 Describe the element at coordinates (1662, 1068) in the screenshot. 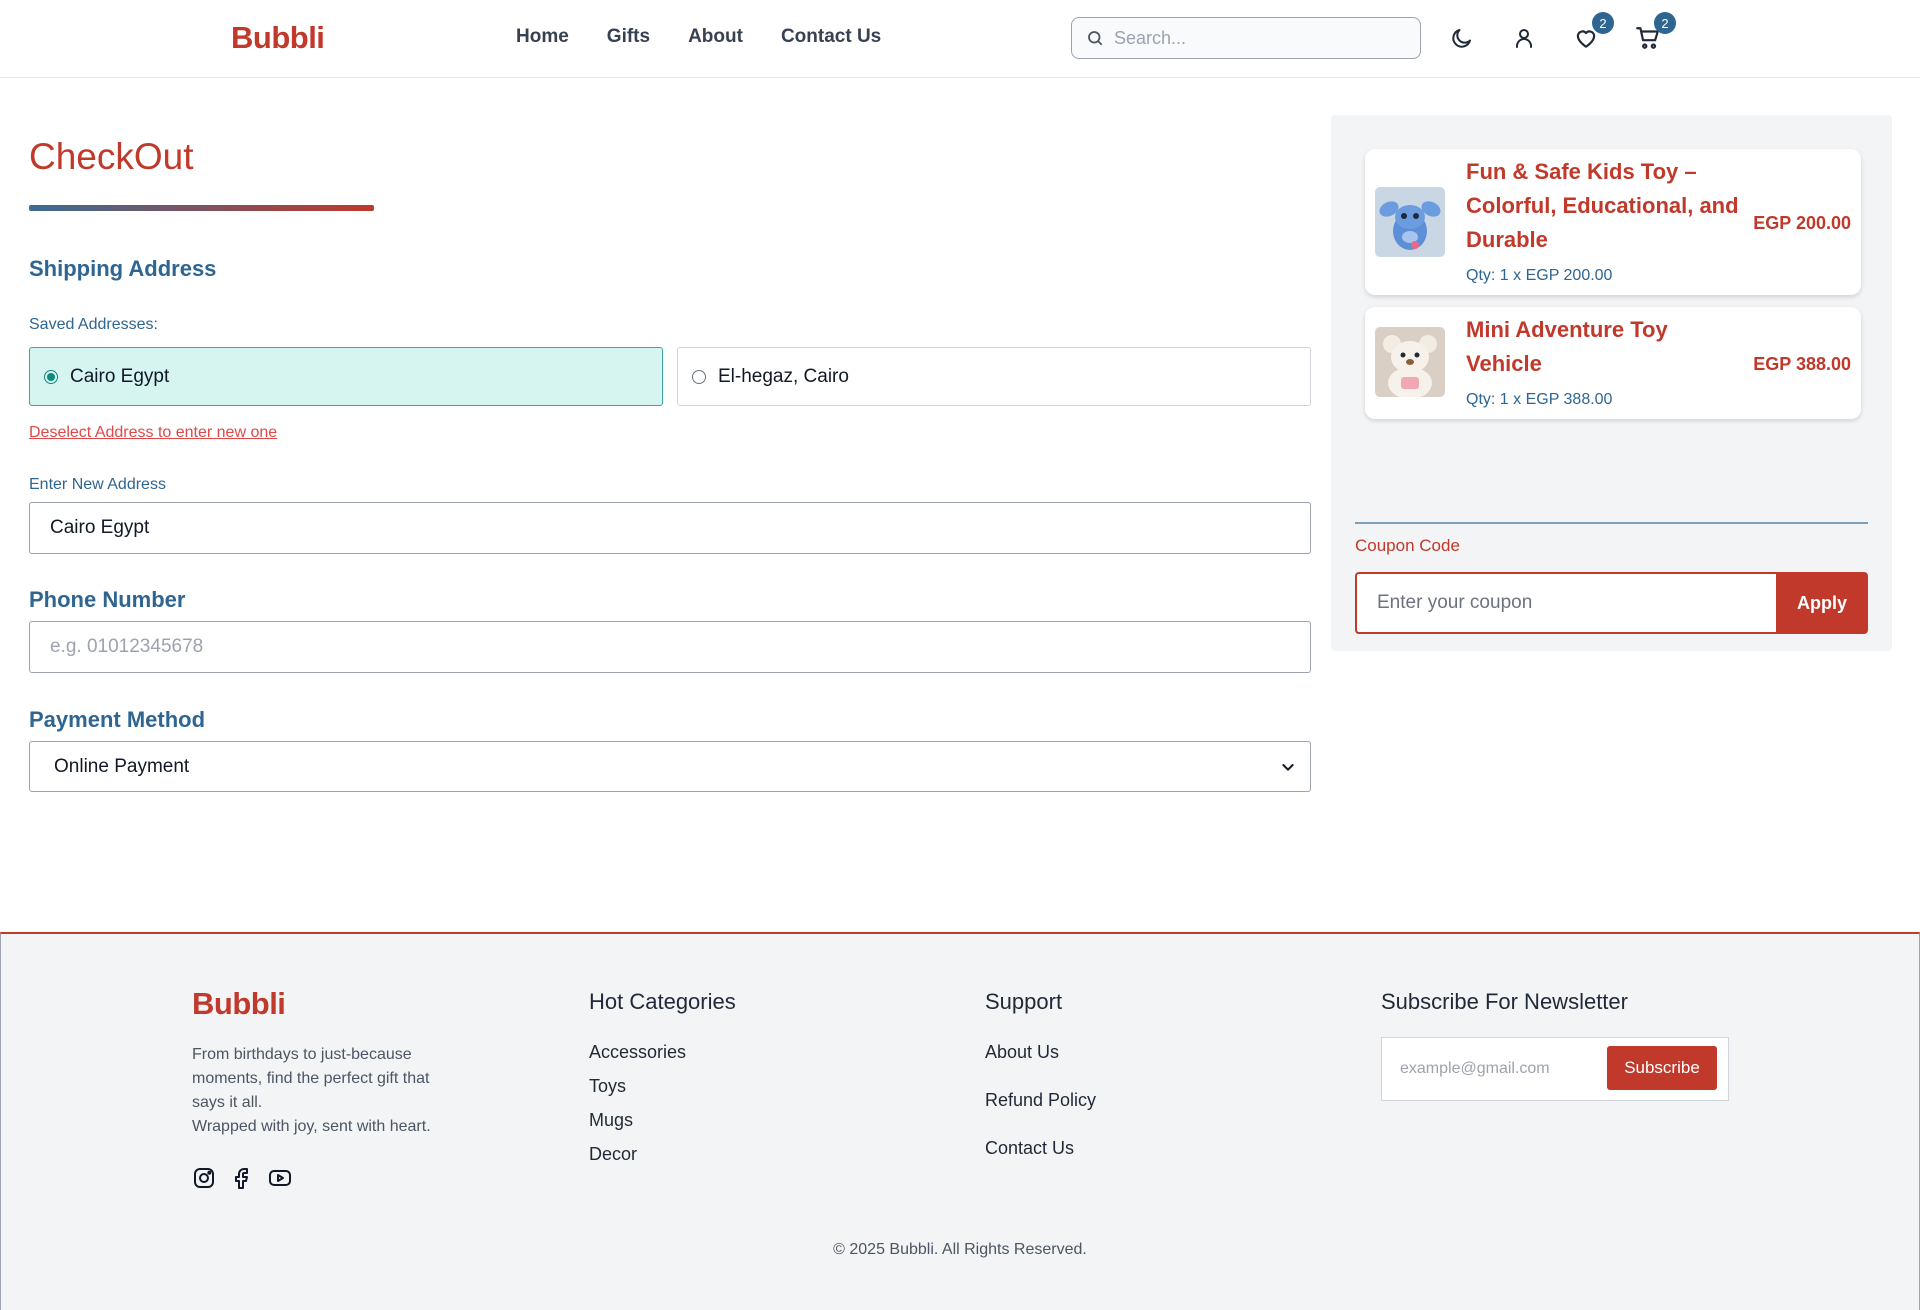

I see `subscribe-button: Subscribe` at that location.